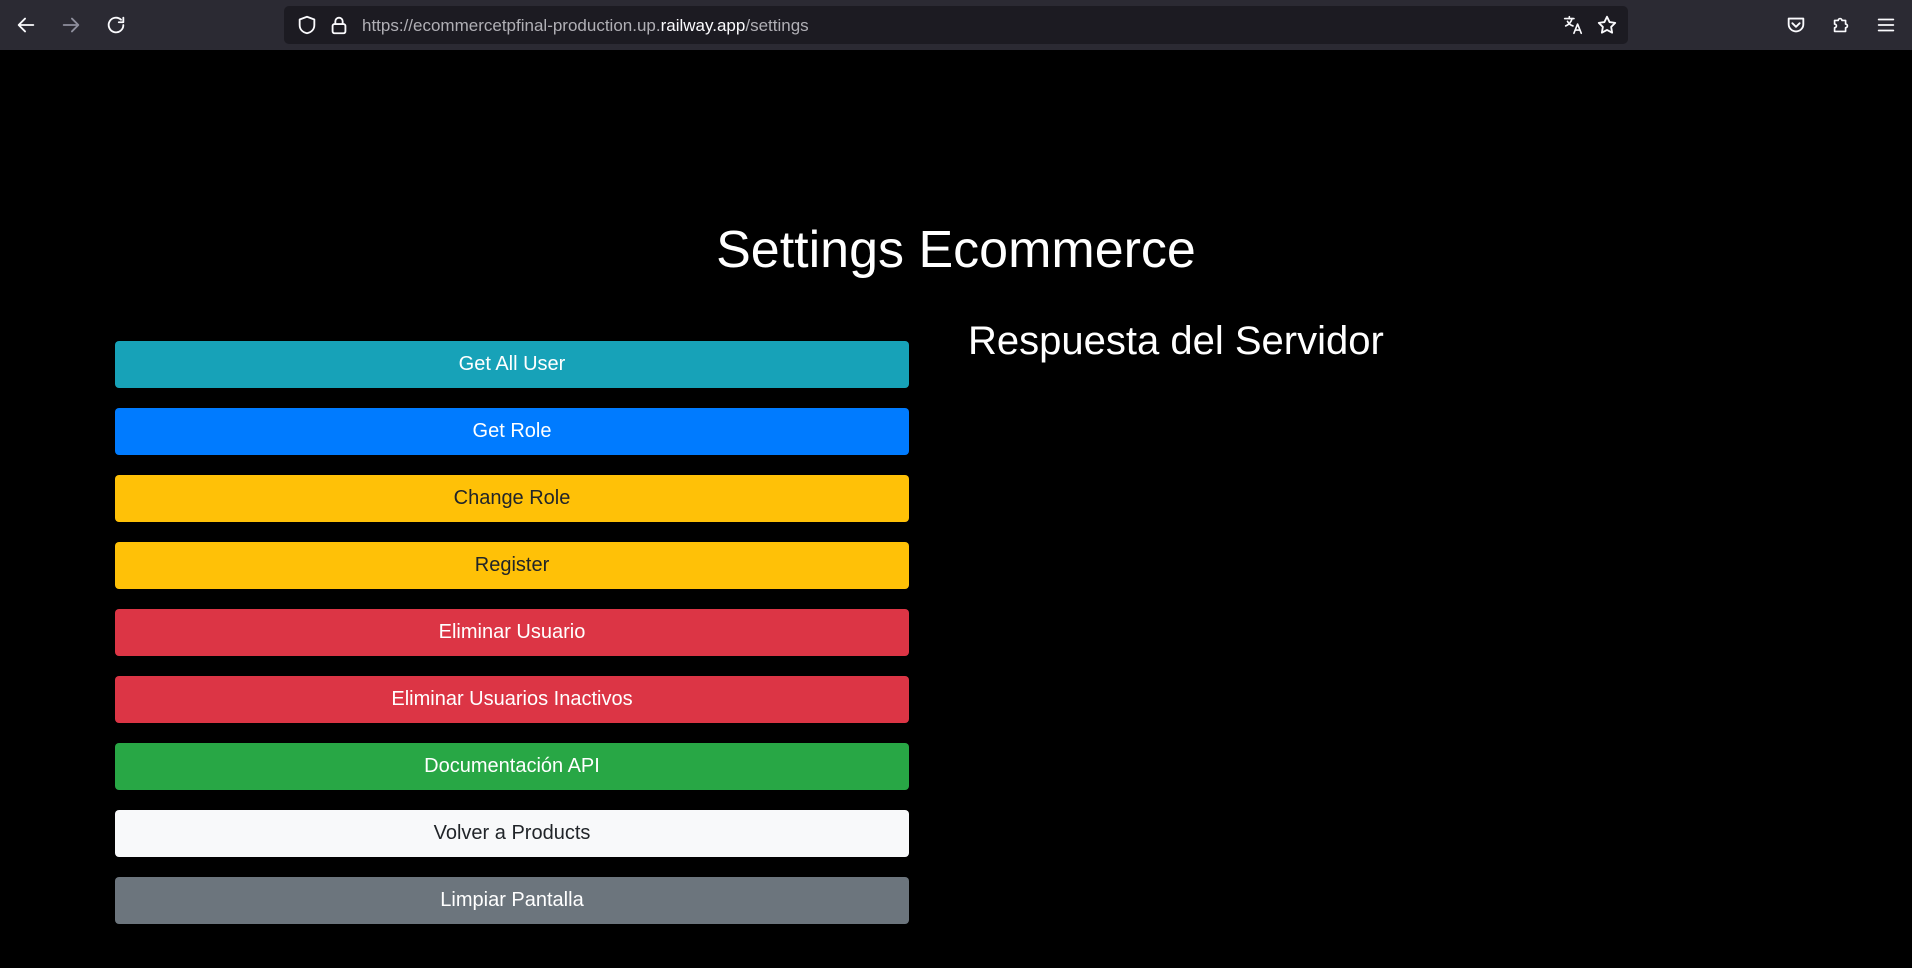 Image resolution: width=1912 pixels, height=968 pixels. I want to click on api-docs-button: Documentación API, so click(512, 766).